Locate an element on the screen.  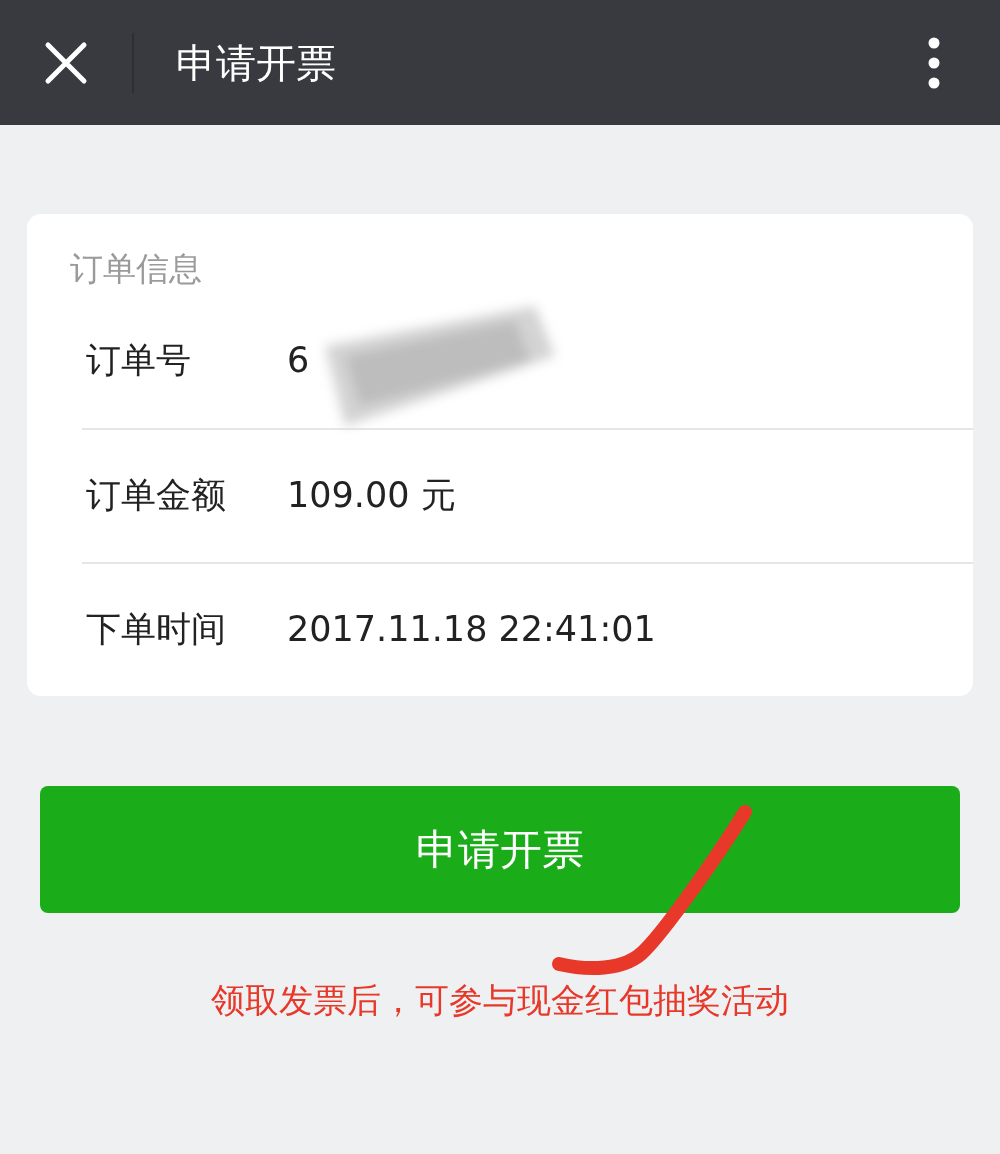
field-label: 订单金额 is located at coordinates (156, 496).